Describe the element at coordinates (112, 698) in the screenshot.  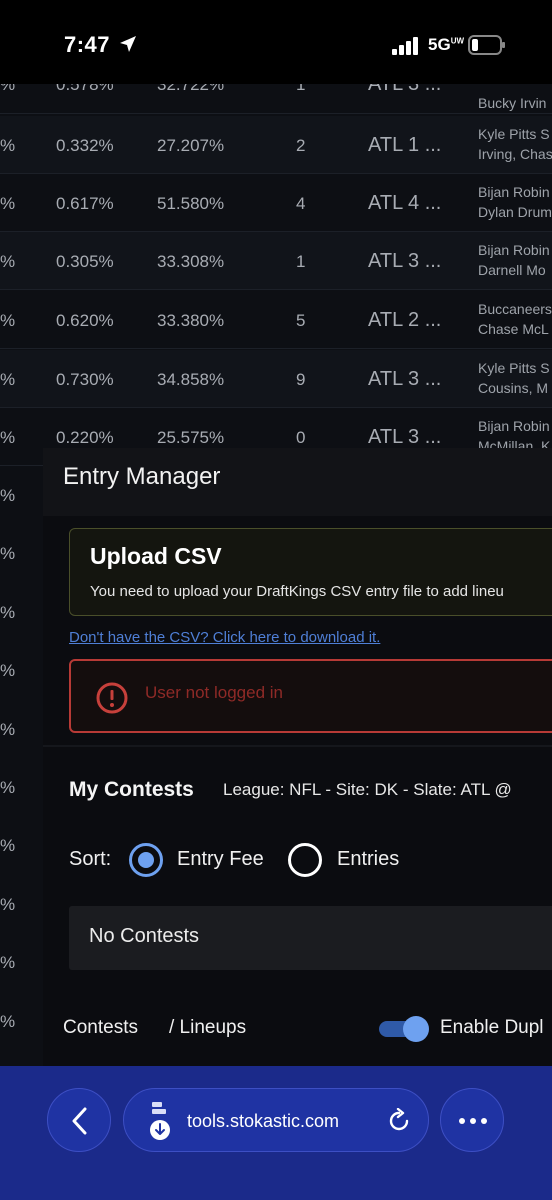
I see `error-icon` at that location.